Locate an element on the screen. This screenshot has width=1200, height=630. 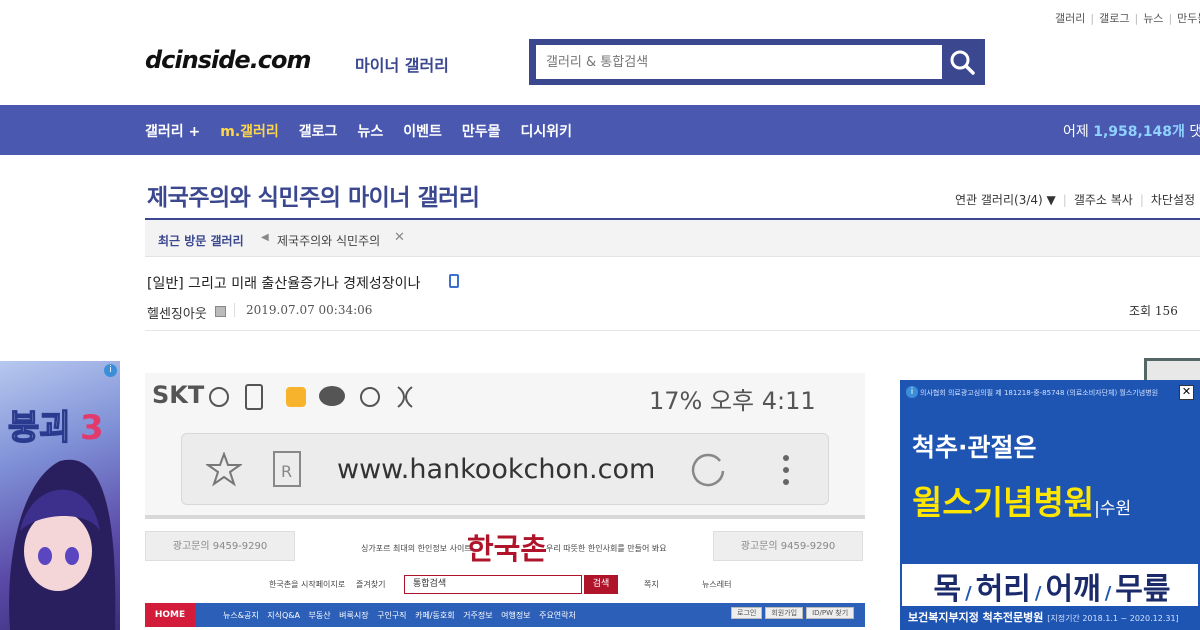
left-banner-ad: 붕괴 3 i is located at coordinates (60, 495).